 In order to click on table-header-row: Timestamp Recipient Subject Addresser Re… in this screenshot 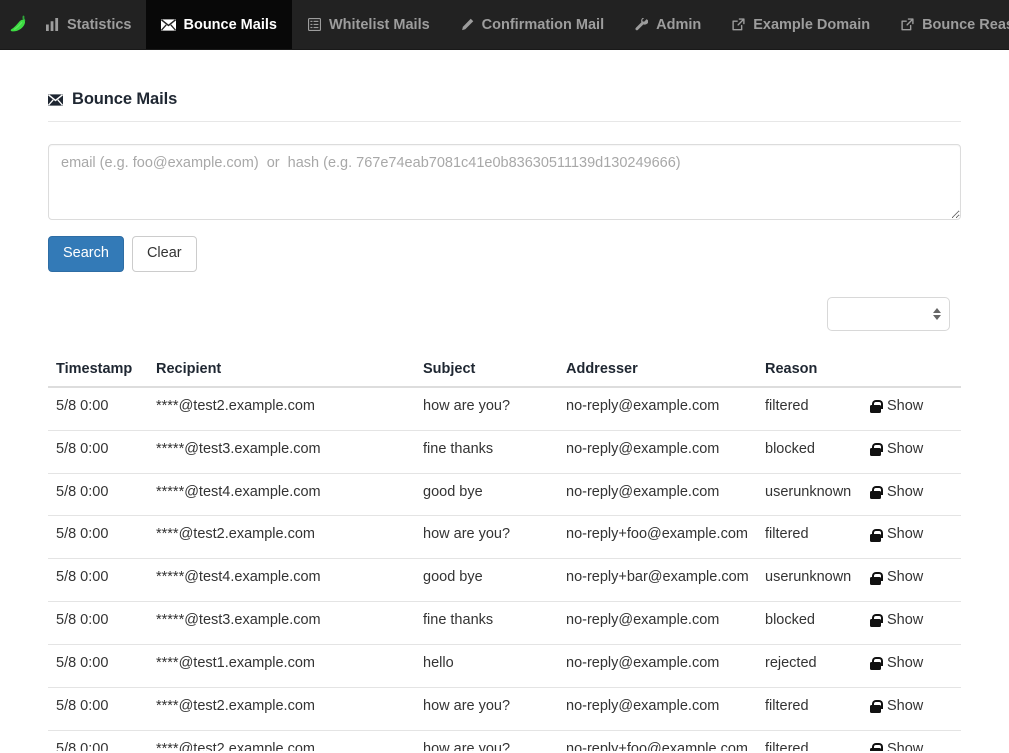, I will do `click(504, 370)`.